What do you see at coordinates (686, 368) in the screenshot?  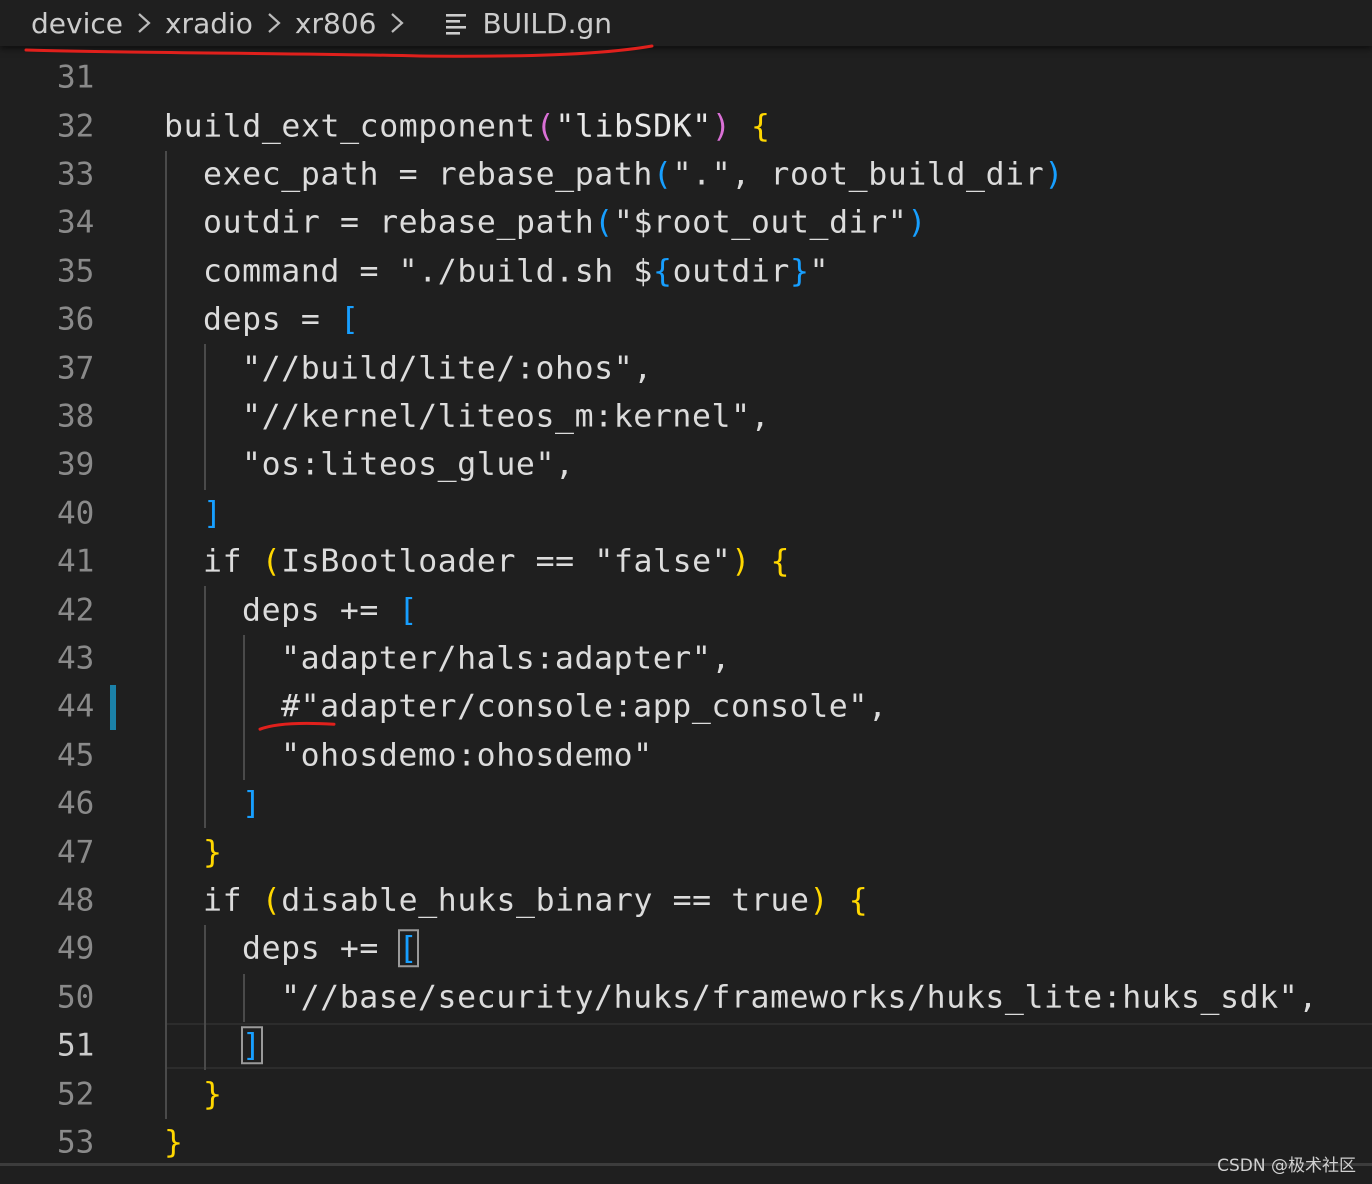 I see `code-line-37: 37 "//build/lite/:ohos",` at bounding box center [686, 368].